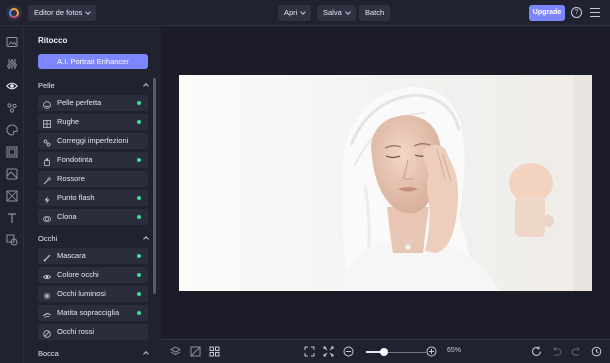 This screenshot has height=363, width=610. What do you see at coordinates (78, 274) in the screenshot?
I see `tool-item-label: Colore occhi` at bounding box center [78, 274].